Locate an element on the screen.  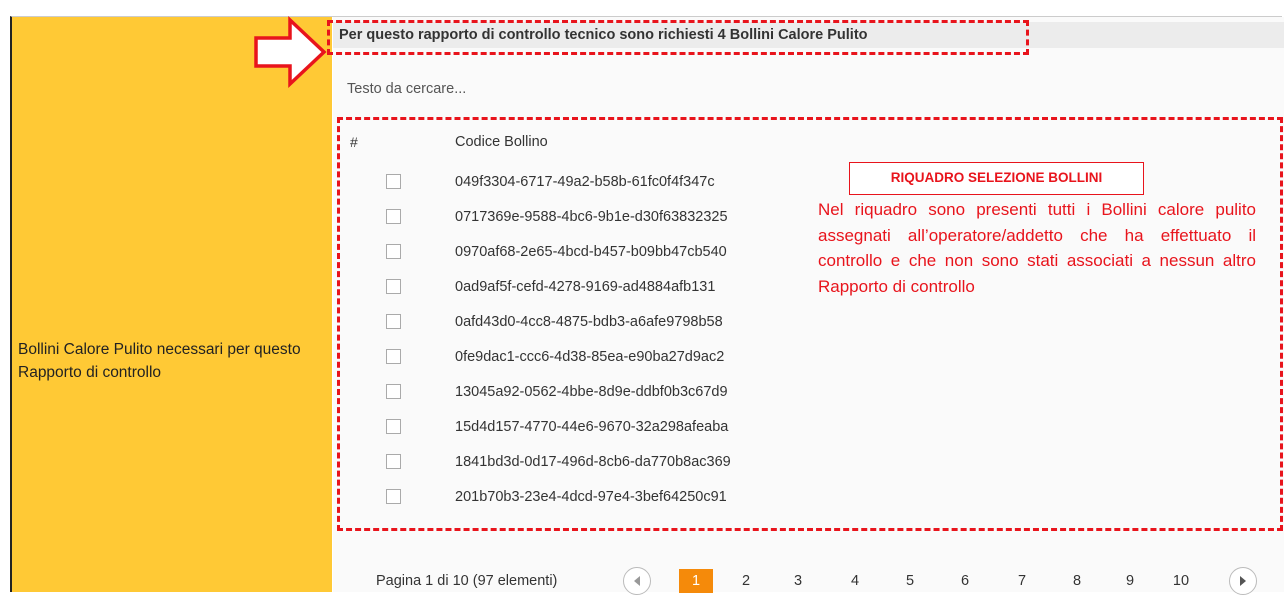
row-code: 0717369e-9588-4bc6-9b1e-d30f63832325 is located at coordinates (591, 217).